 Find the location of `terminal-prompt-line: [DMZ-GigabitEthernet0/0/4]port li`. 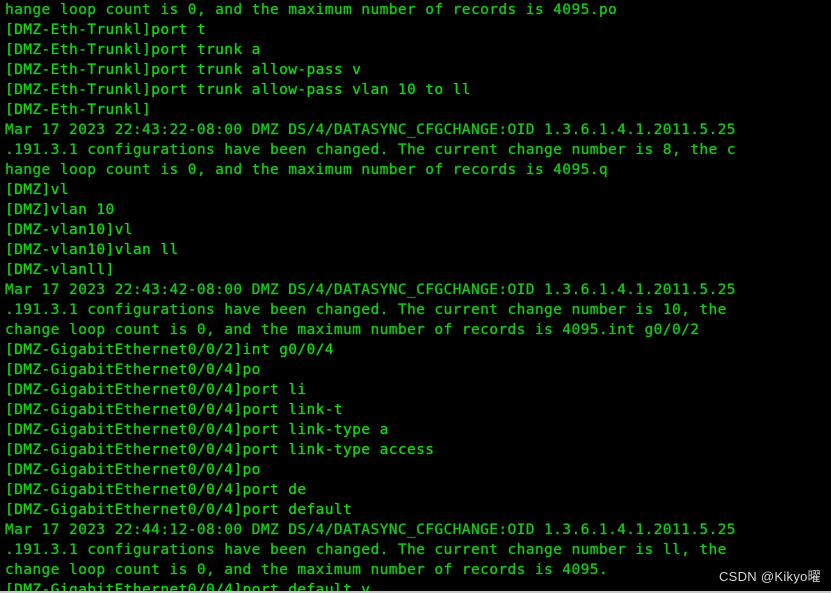

terminal-prompt-line: [DMZ-GigabitEthernet0/0/4]port li is located at coordinates (156, 389).